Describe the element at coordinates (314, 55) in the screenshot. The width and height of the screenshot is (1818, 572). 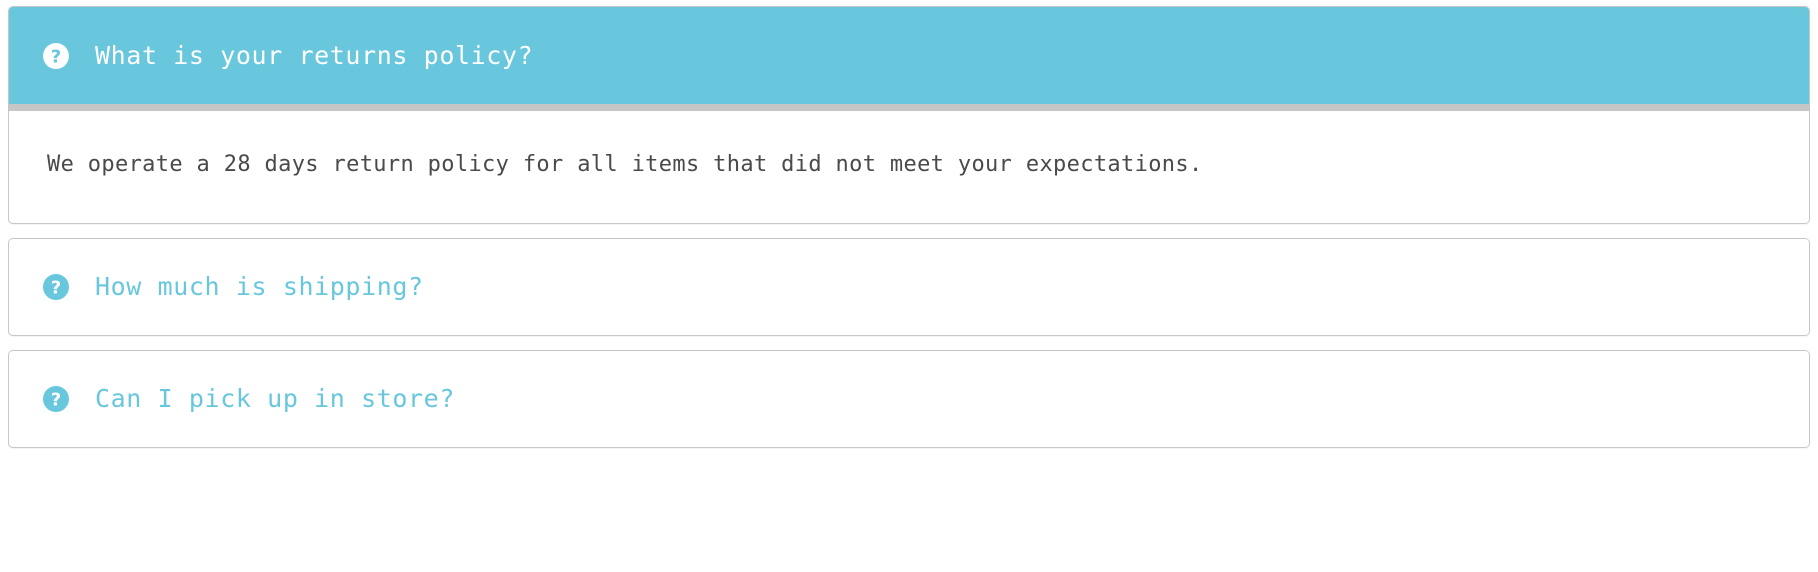
I see `faq-question-label: What is your returns policy?` at that location.